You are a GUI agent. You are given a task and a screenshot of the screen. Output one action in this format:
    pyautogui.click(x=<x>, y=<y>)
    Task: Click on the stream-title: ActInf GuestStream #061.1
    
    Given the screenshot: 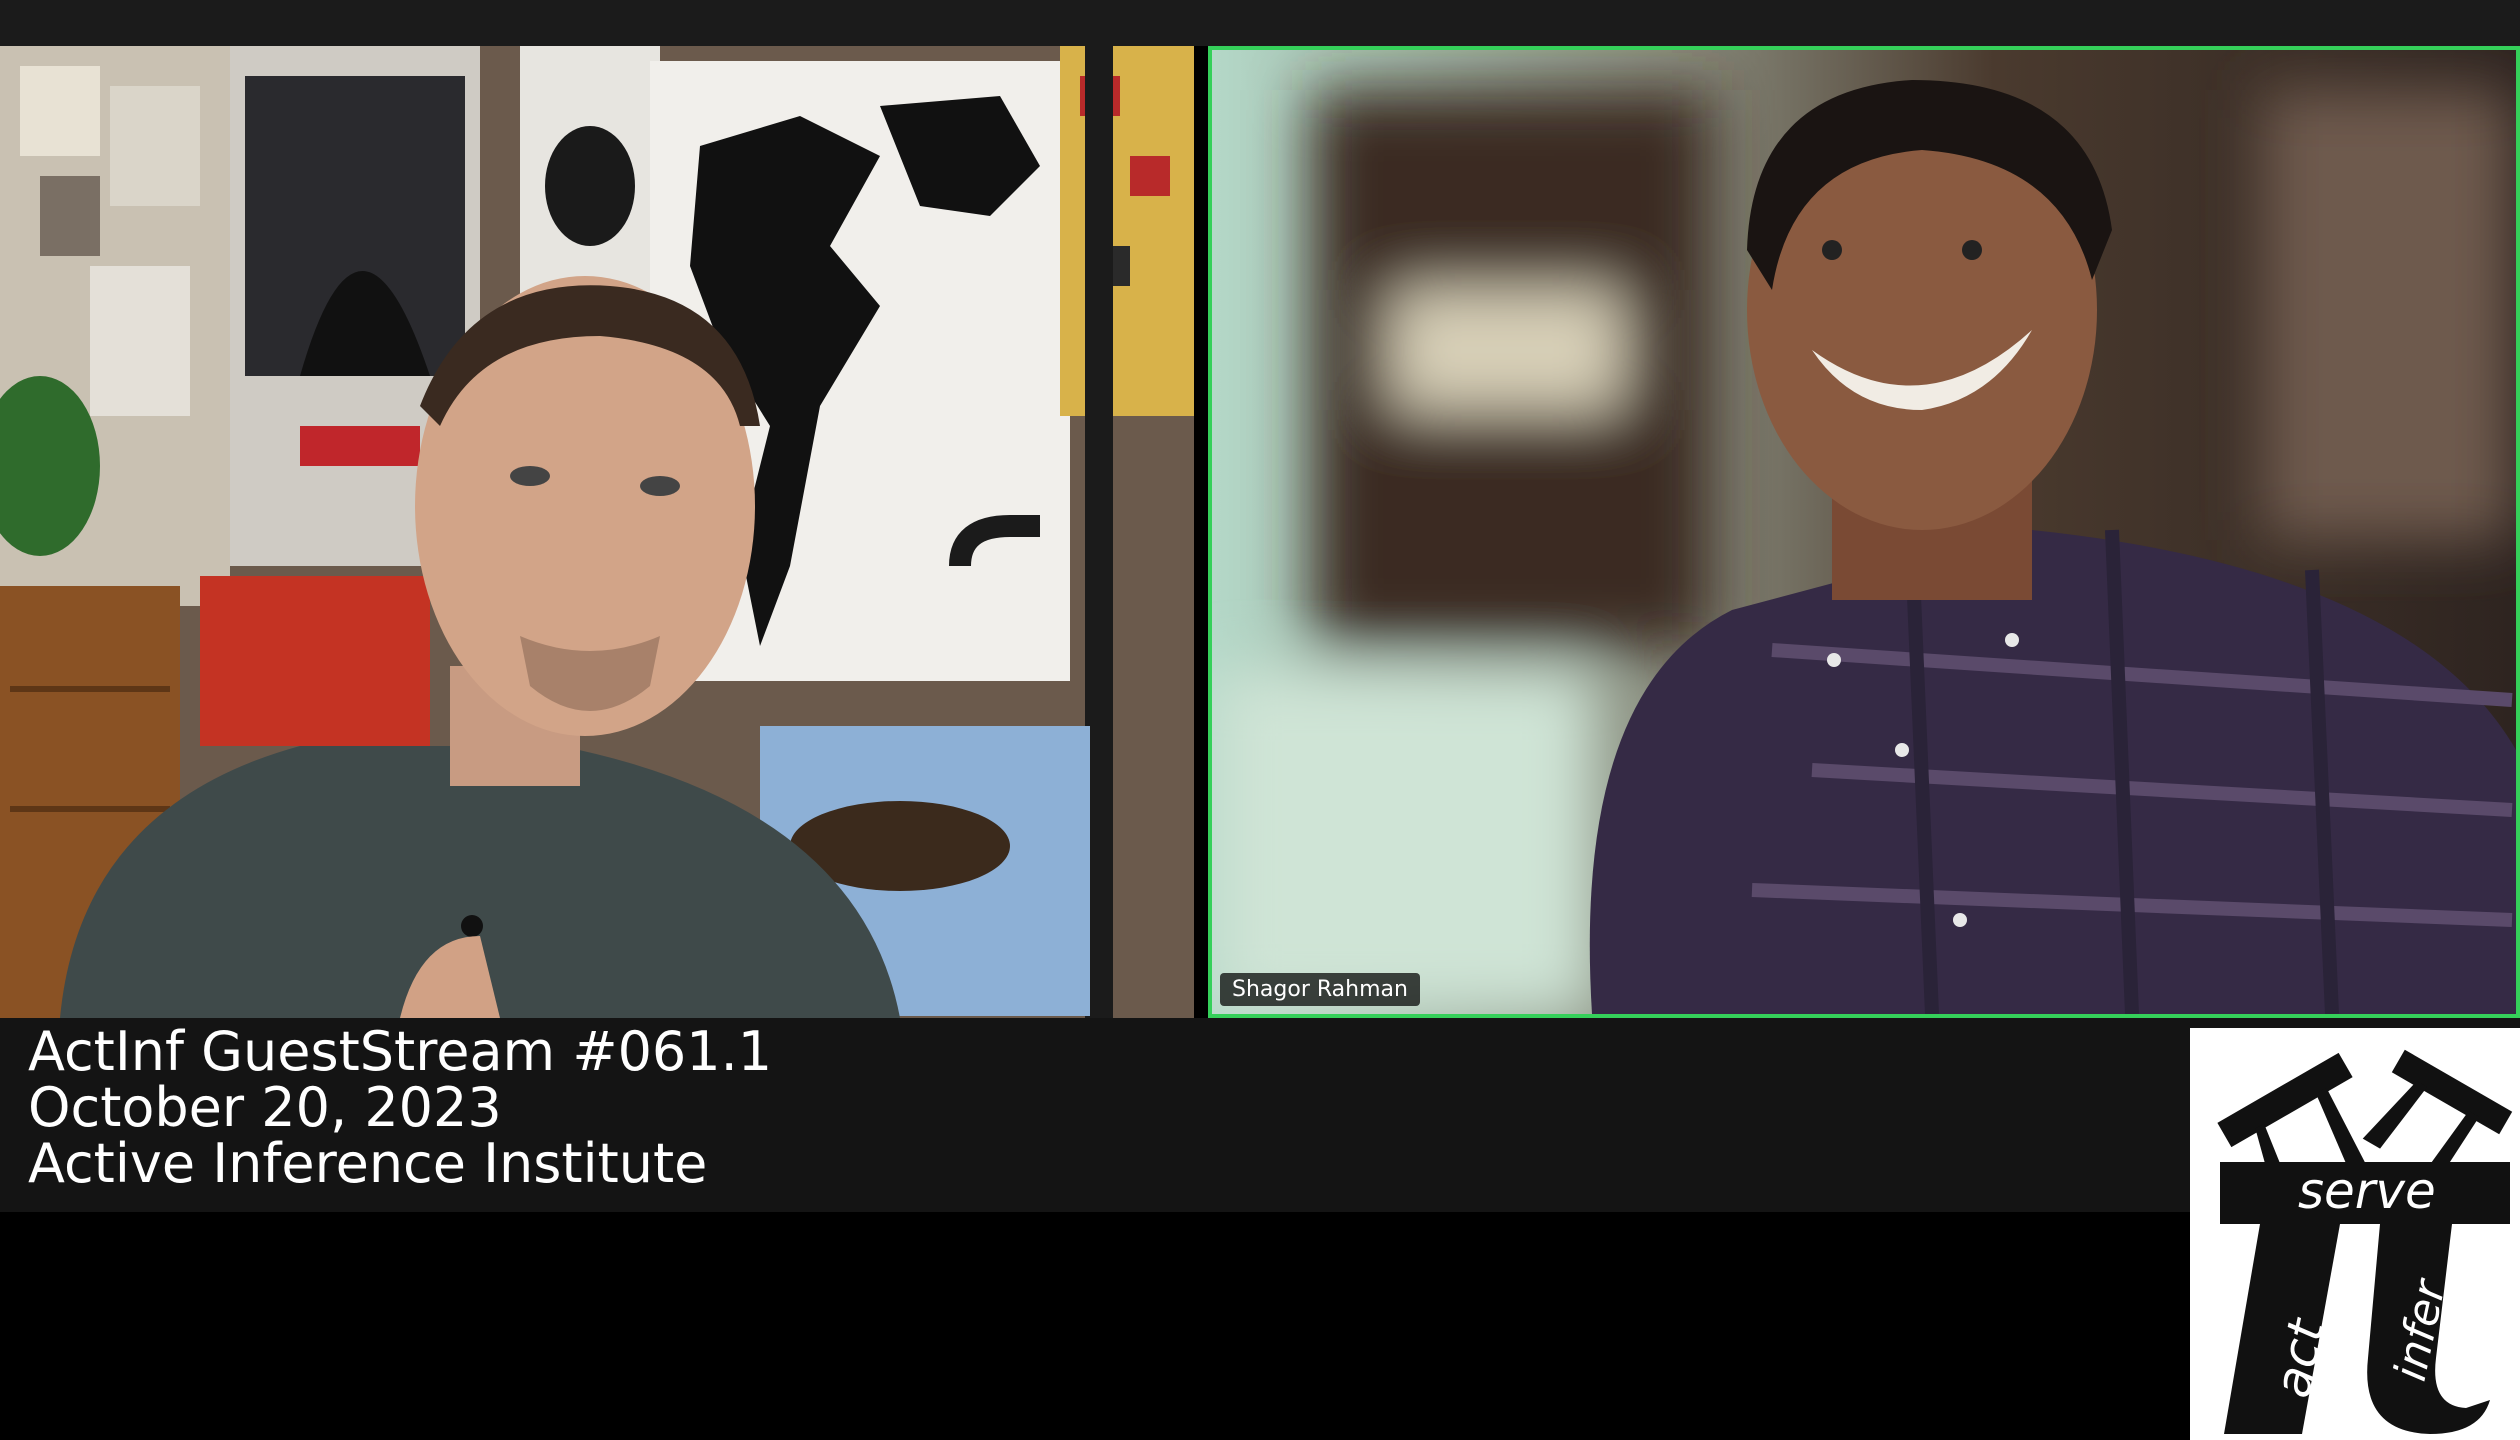 What is the action you would take?
    pyautogui.click(x=400, y=1051)
    